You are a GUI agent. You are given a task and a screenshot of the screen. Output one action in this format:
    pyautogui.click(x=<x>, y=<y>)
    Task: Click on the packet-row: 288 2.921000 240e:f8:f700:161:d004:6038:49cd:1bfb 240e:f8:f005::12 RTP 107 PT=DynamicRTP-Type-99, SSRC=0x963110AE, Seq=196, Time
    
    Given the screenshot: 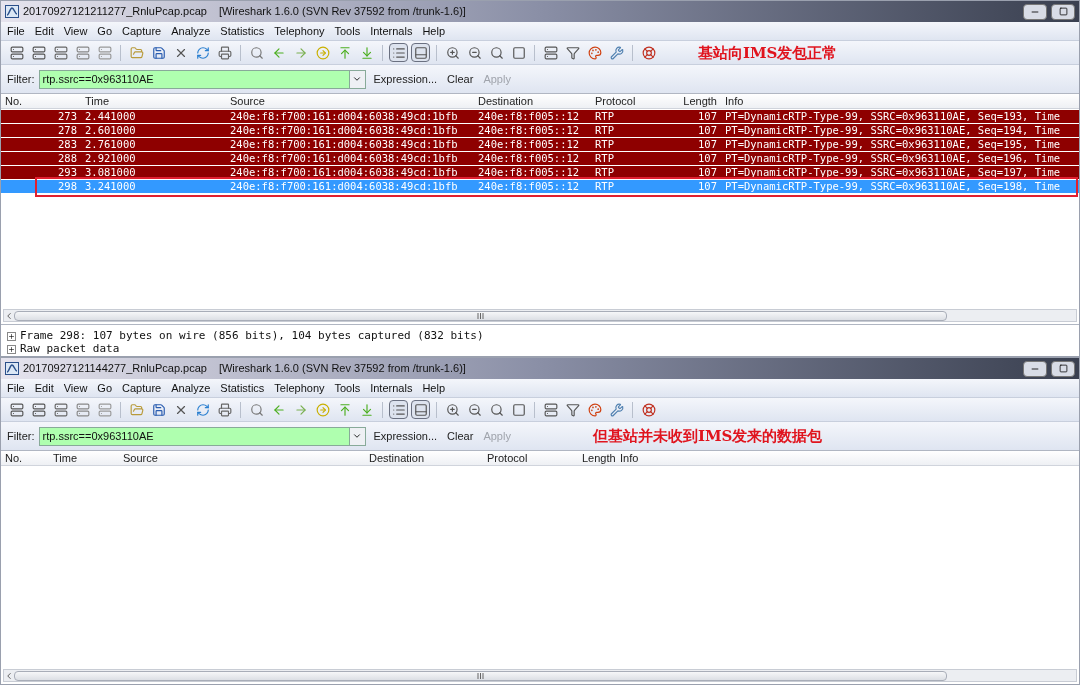 What is the action you would take?
    pyautogui.click(x=540, y=158)
    